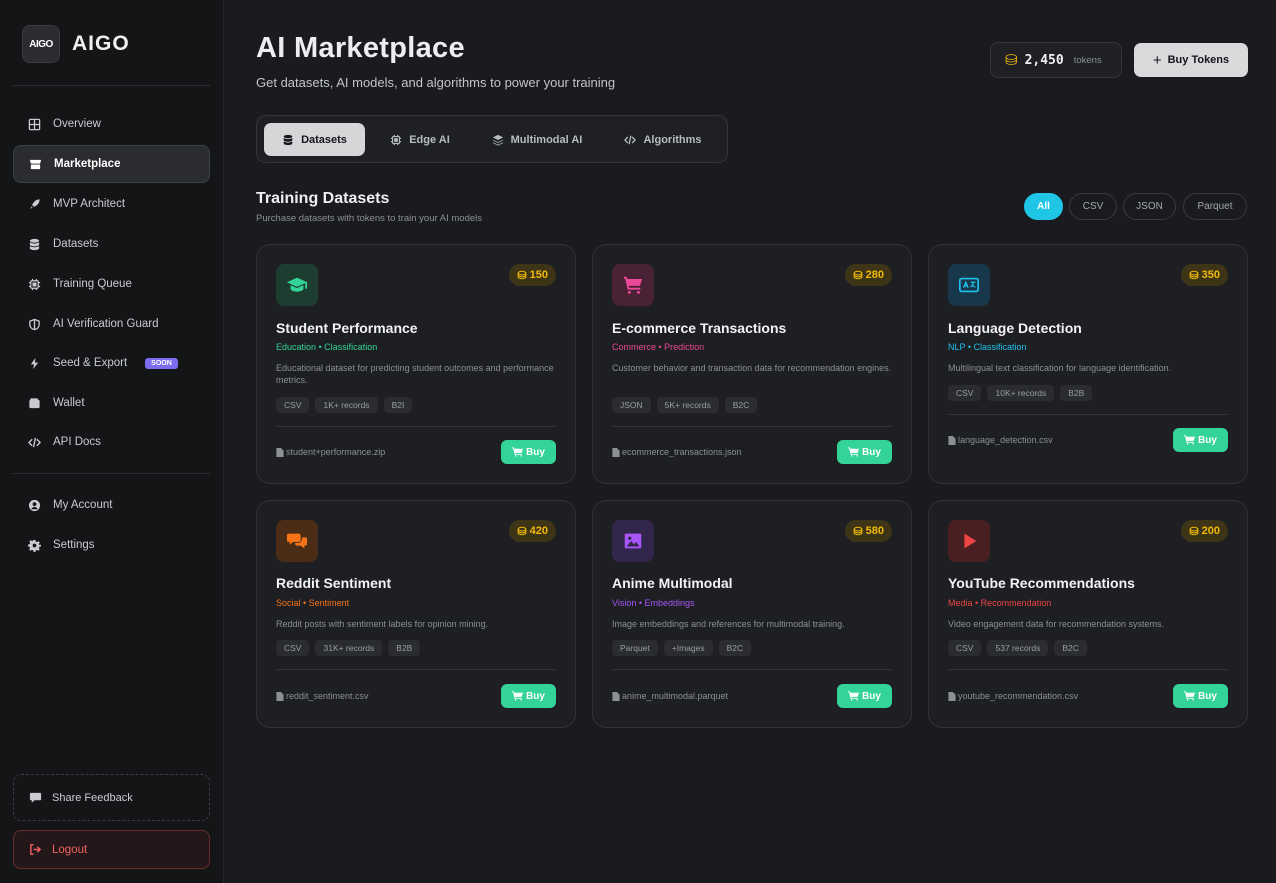 This screenshot has height=883, width=1276. Describe the element at coordinates (360, 48) in the screenshot. I see `page-title: AI Marketplace` at that location.